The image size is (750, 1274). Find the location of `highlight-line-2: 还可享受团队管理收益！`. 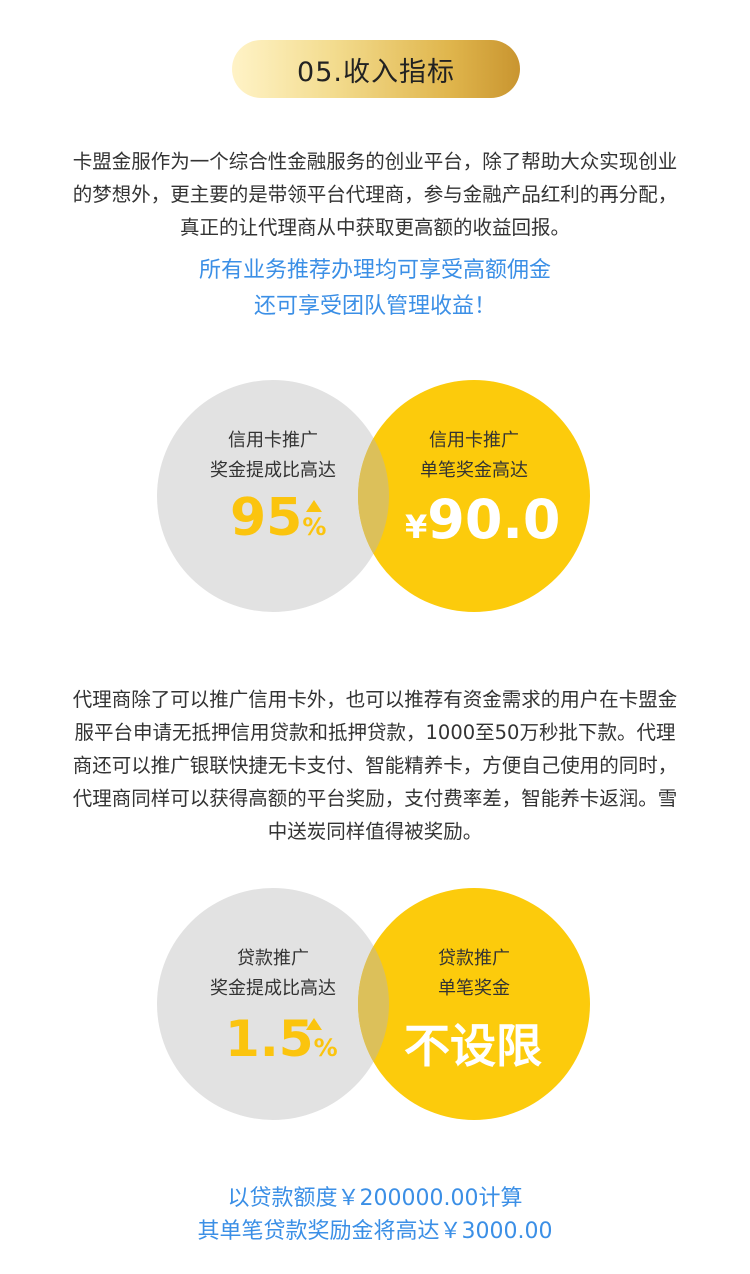

highlight-line-2: 还可享受团队管理收益！ is located at coordinates (374, 306).